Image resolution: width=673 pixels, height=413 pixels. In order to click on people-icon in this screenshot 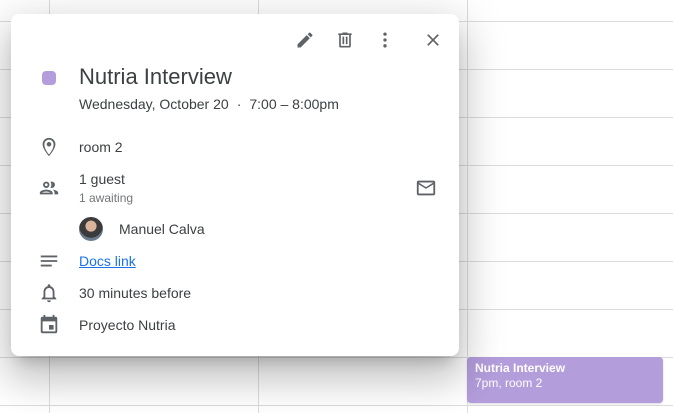, I will do `click(49, 188)`.